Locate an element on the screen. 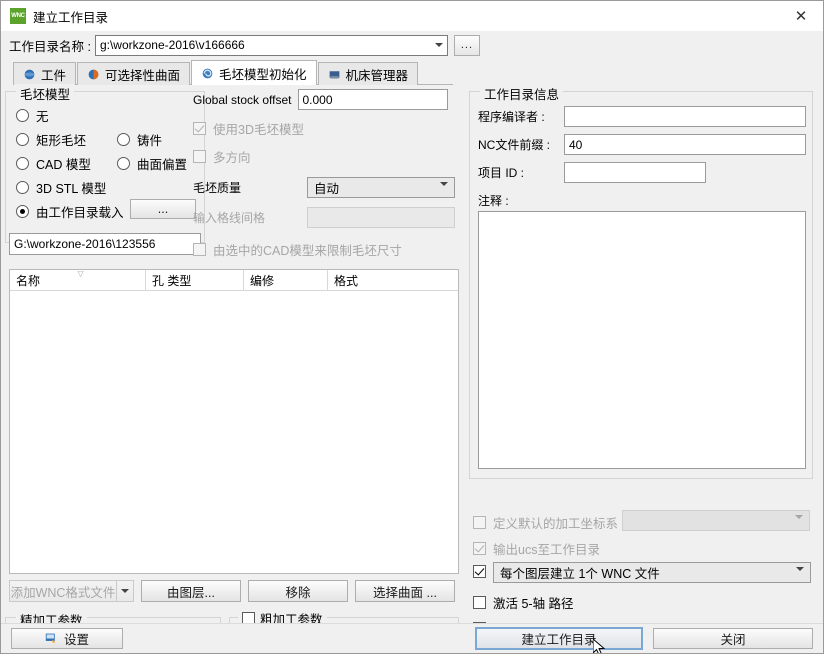 This screenshot has height=654, width=824. table-col-format: 格式 is located at coordinates (393, 280).